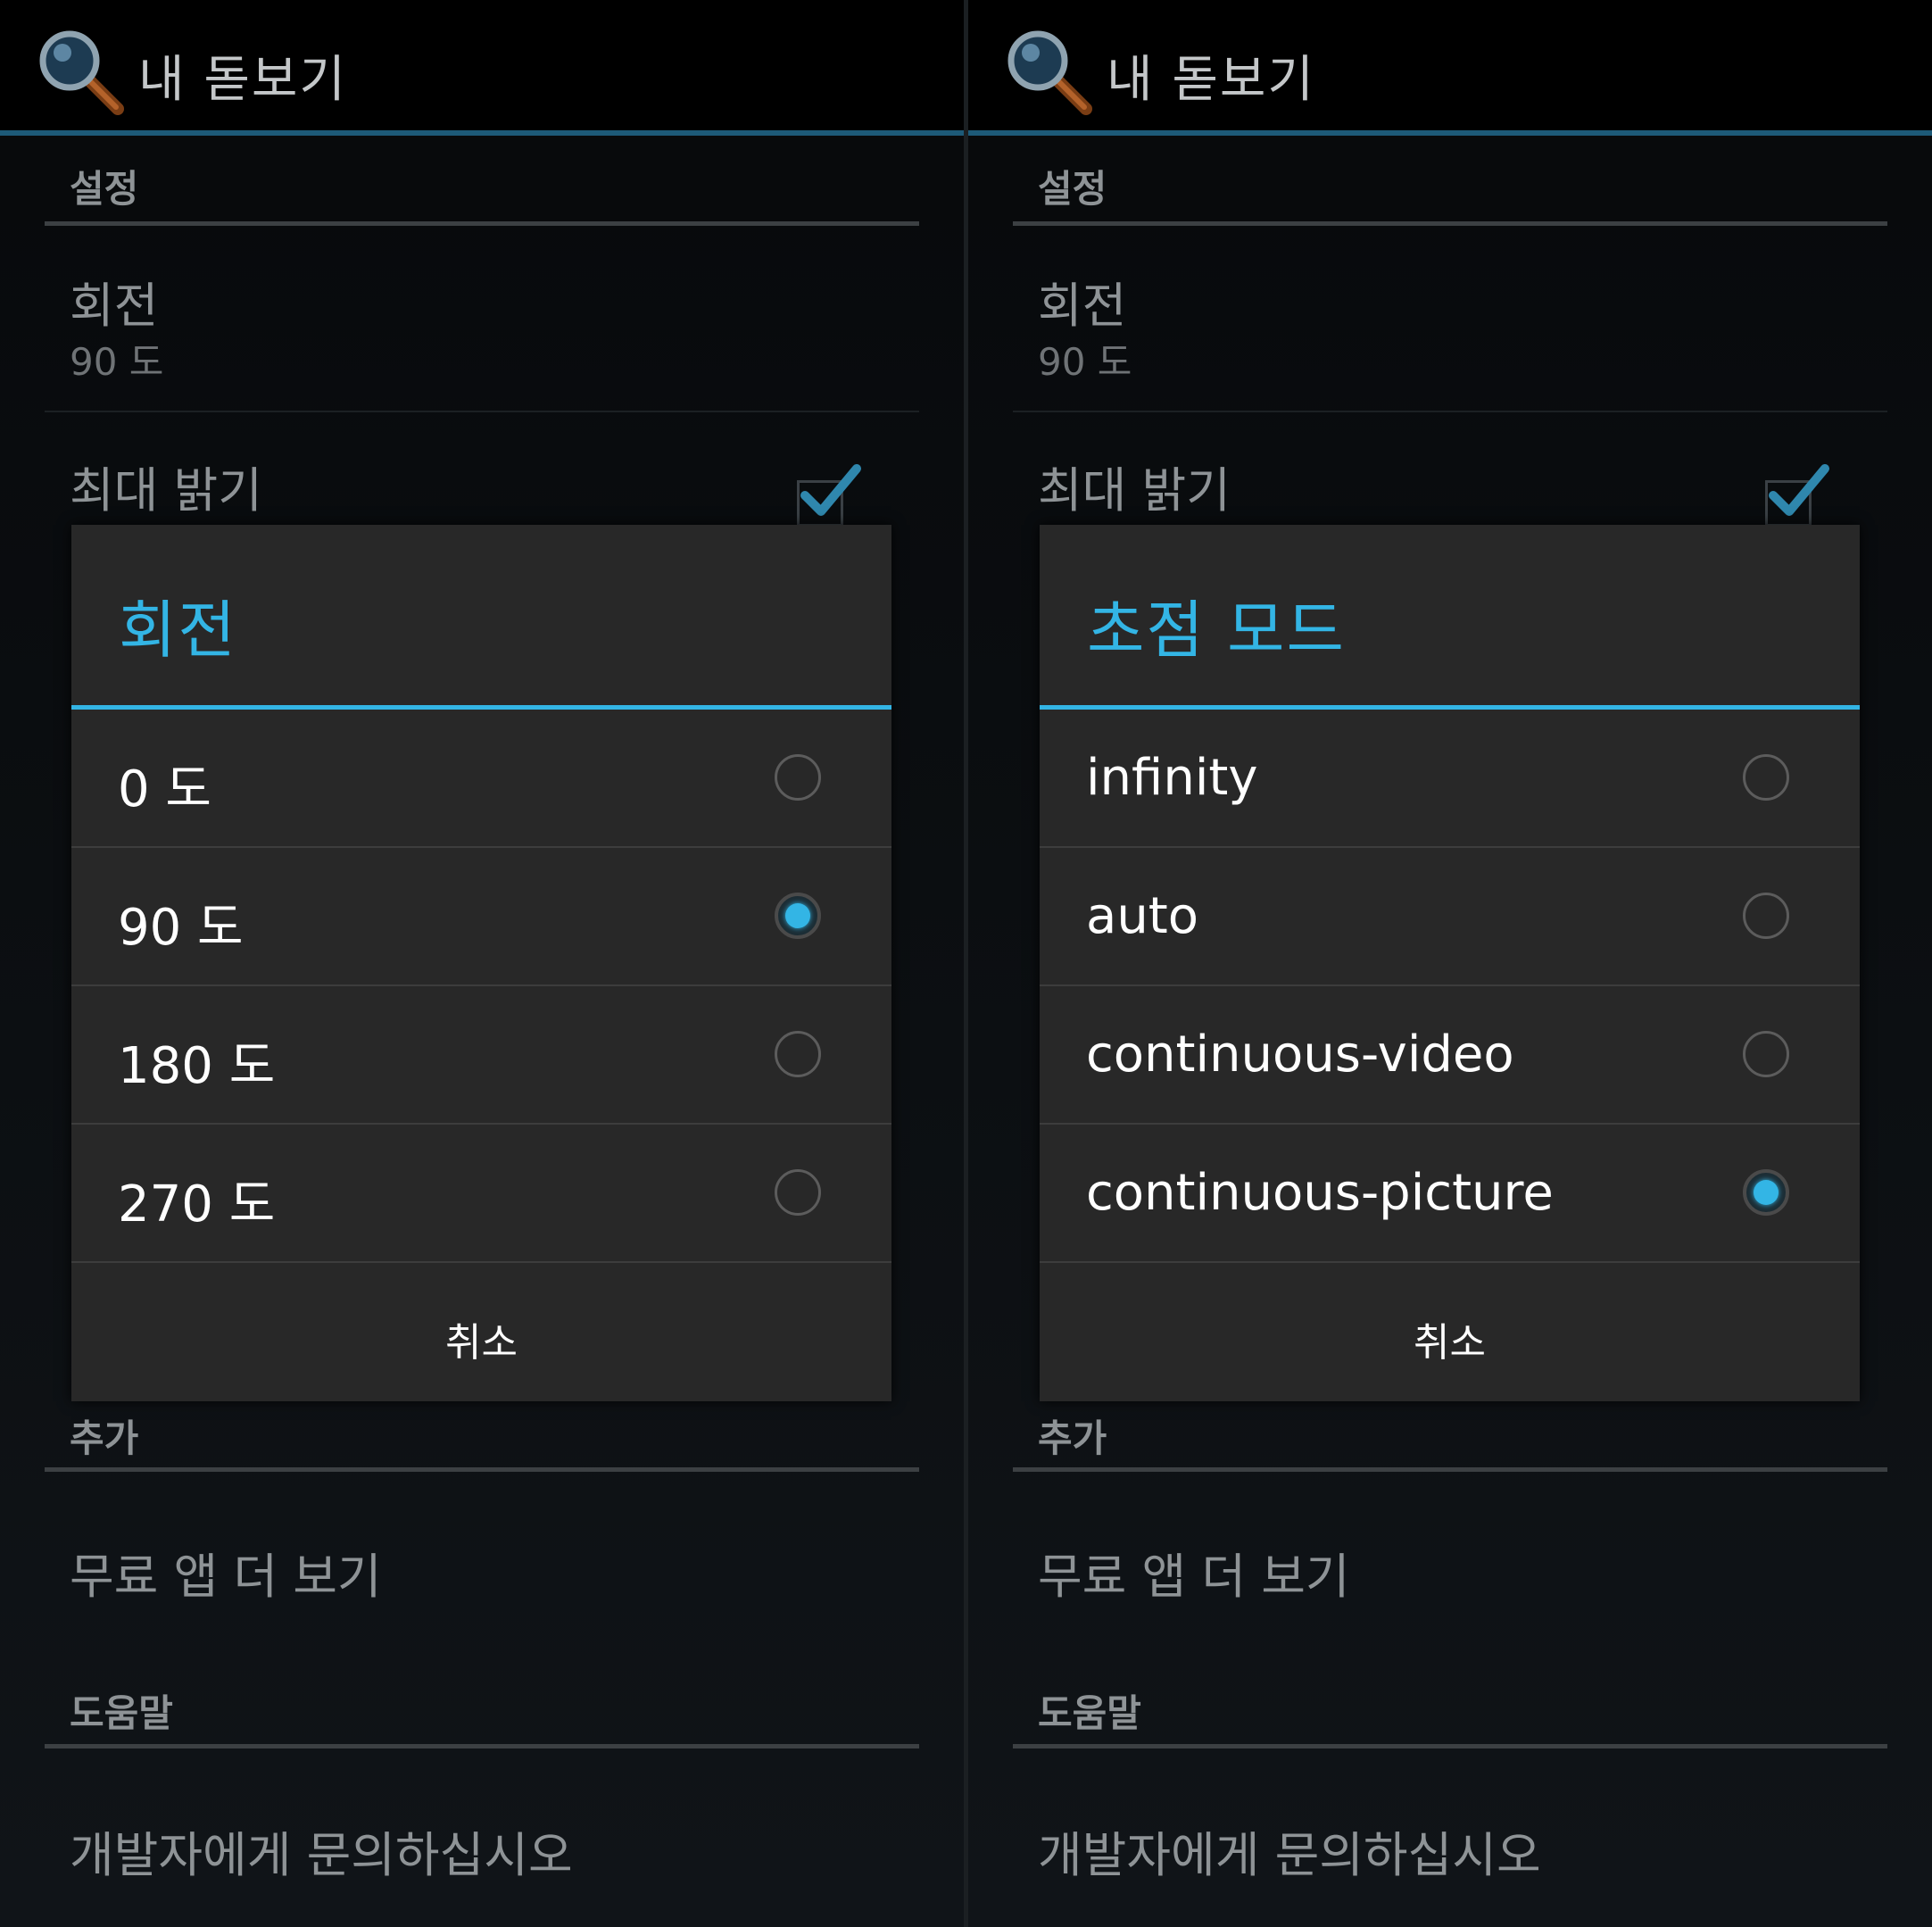 The height and width of the screenshot is (1927, 1932). Describe the element at coordinates (1320, 1193) in the screenshot. I see `option-label: continuous-picture` at that location.